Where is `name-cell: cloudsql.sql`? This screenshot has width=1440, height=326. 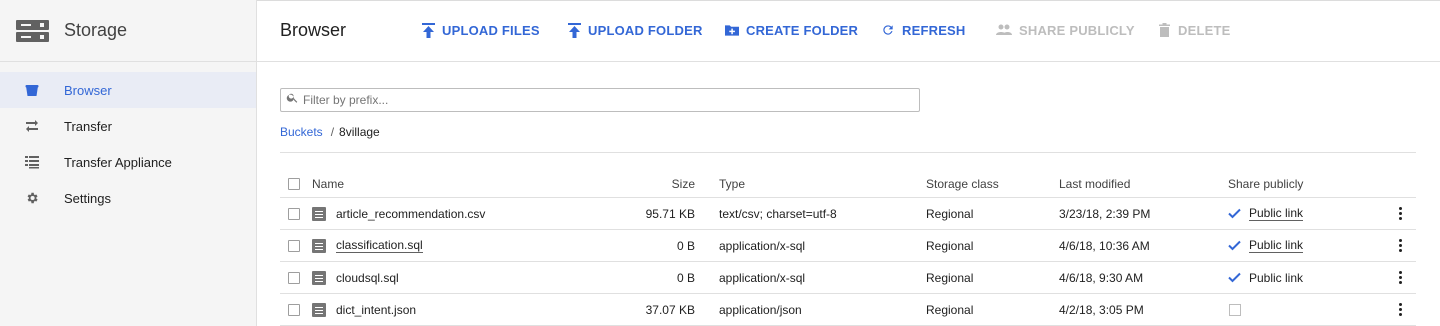 name-cell: cloudsql.sql is located at coordinates (355, 277).